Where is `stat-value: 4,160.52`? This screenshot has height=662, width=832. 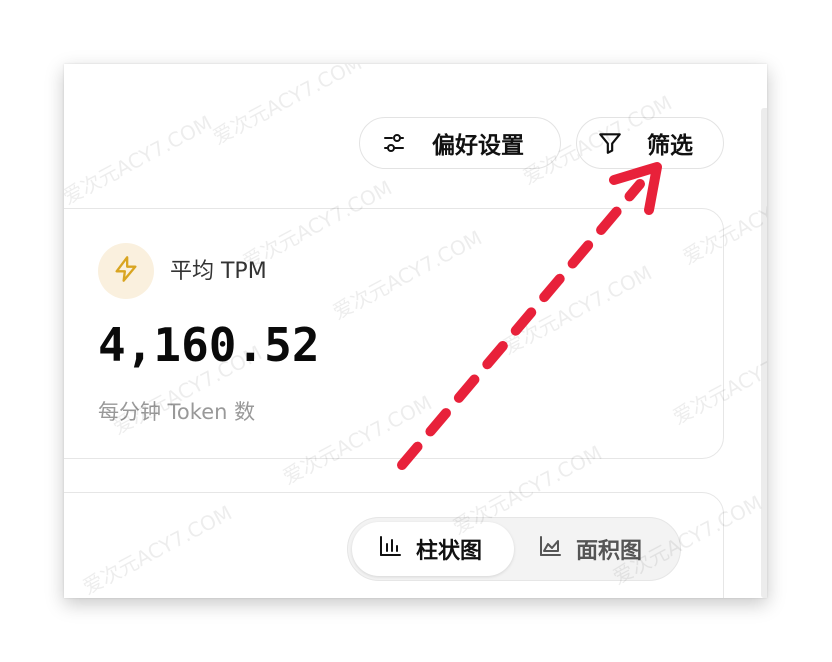 stat-value: 4,160.52 is located at coordinates (209, 345).